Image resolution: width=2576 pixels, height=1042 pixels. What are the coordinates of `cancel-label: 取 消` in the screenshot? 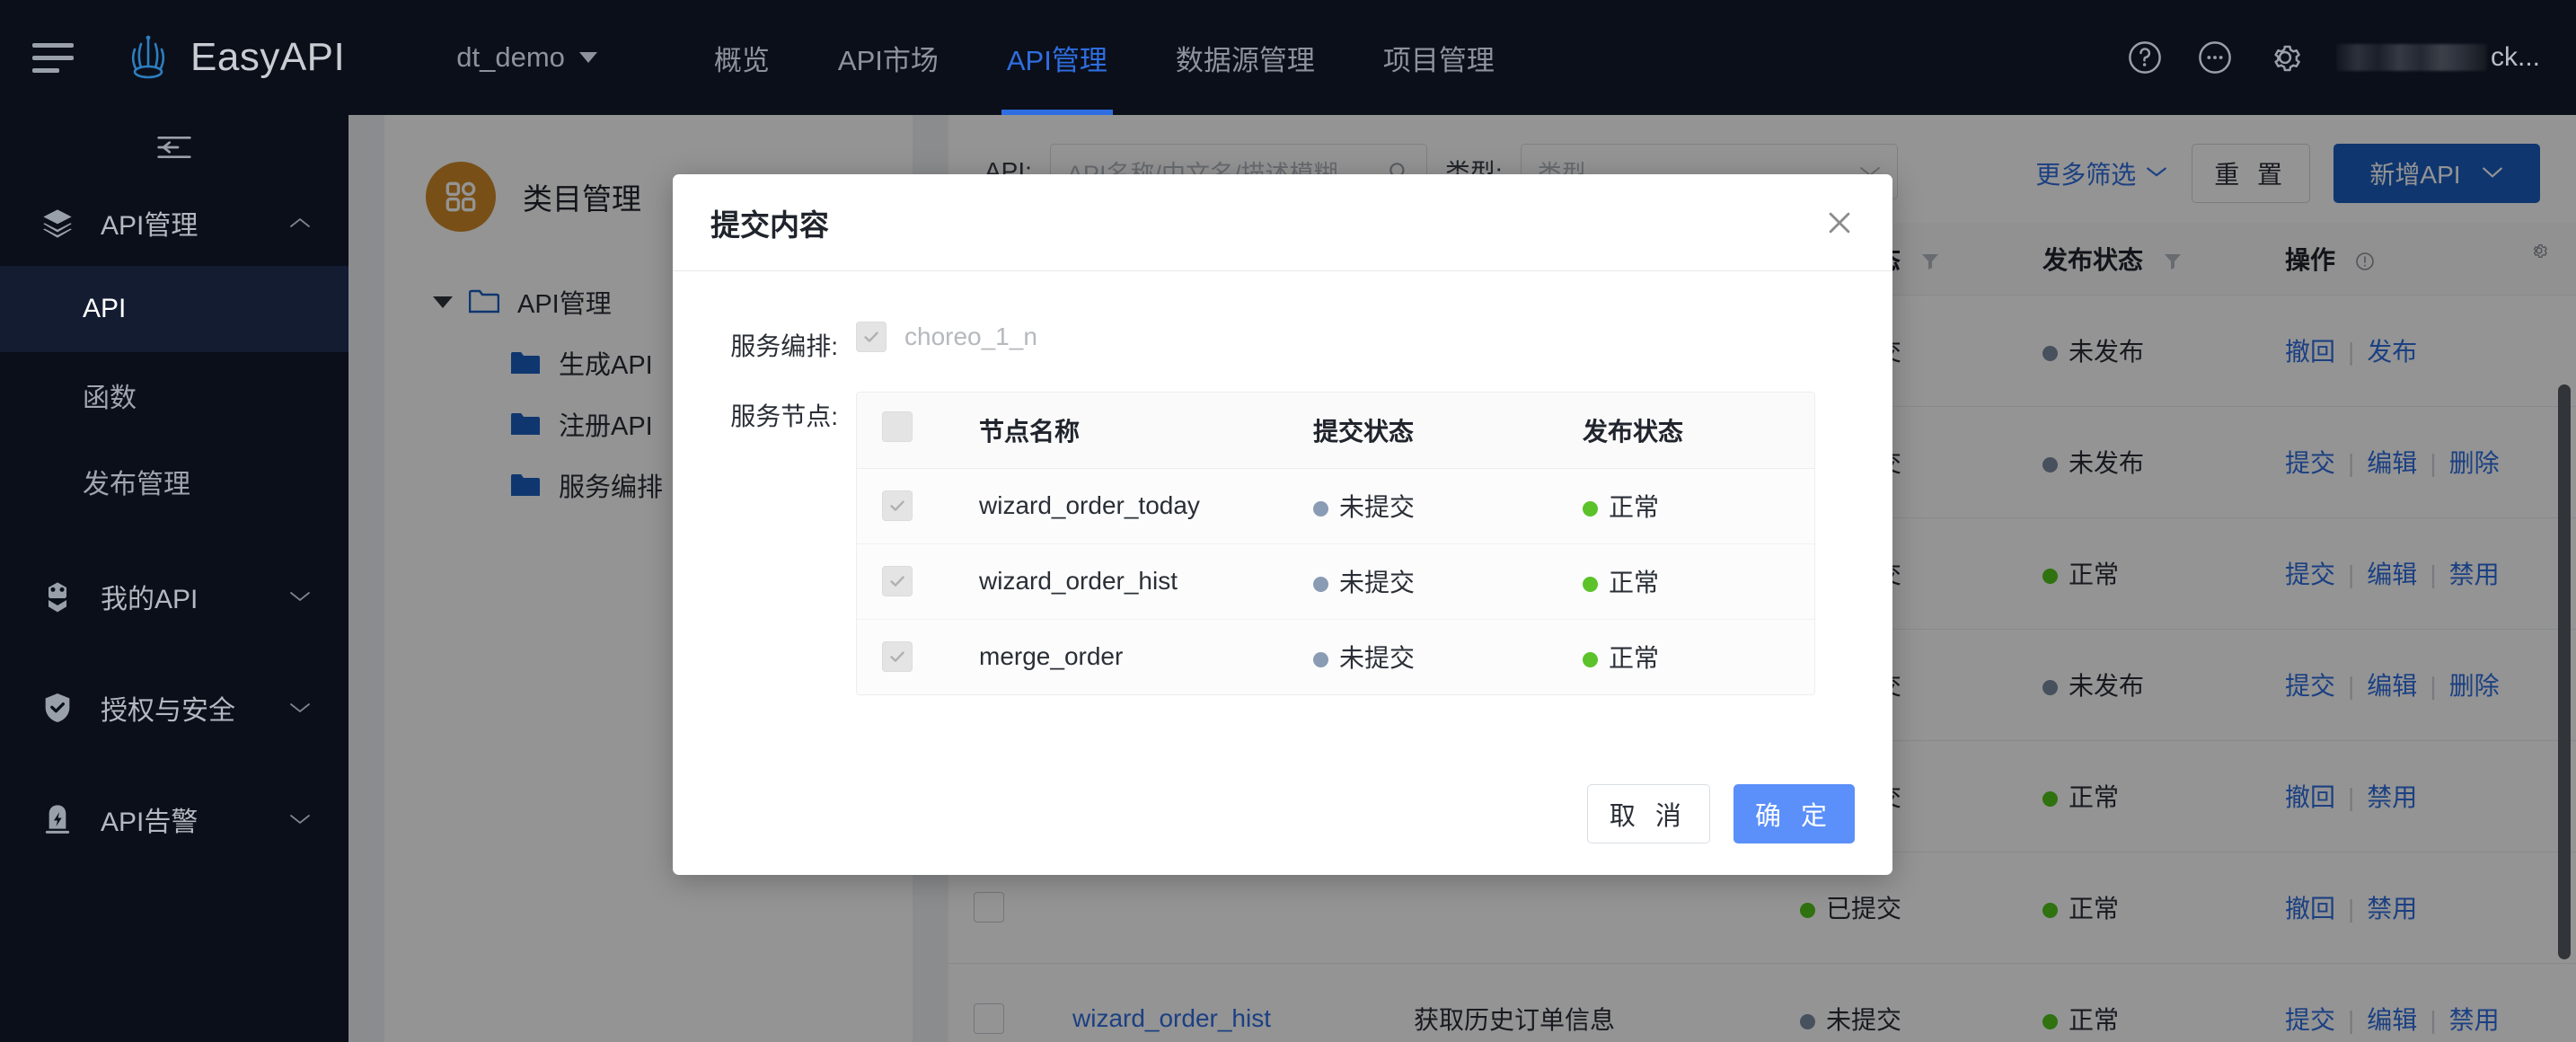 It's located at (1648, 816).